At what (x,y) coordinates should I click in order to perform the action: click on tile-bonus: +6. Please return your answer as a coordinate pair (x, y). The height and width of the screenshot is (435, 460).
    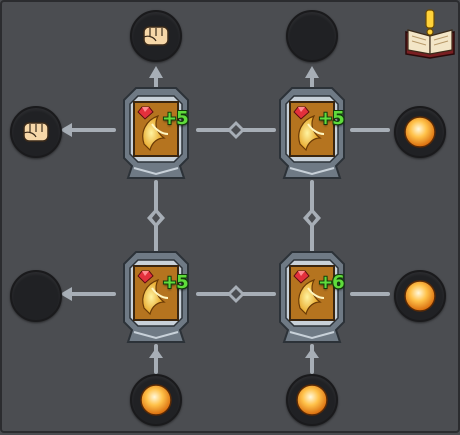
    Looking at the image, I should click on (331, 282).